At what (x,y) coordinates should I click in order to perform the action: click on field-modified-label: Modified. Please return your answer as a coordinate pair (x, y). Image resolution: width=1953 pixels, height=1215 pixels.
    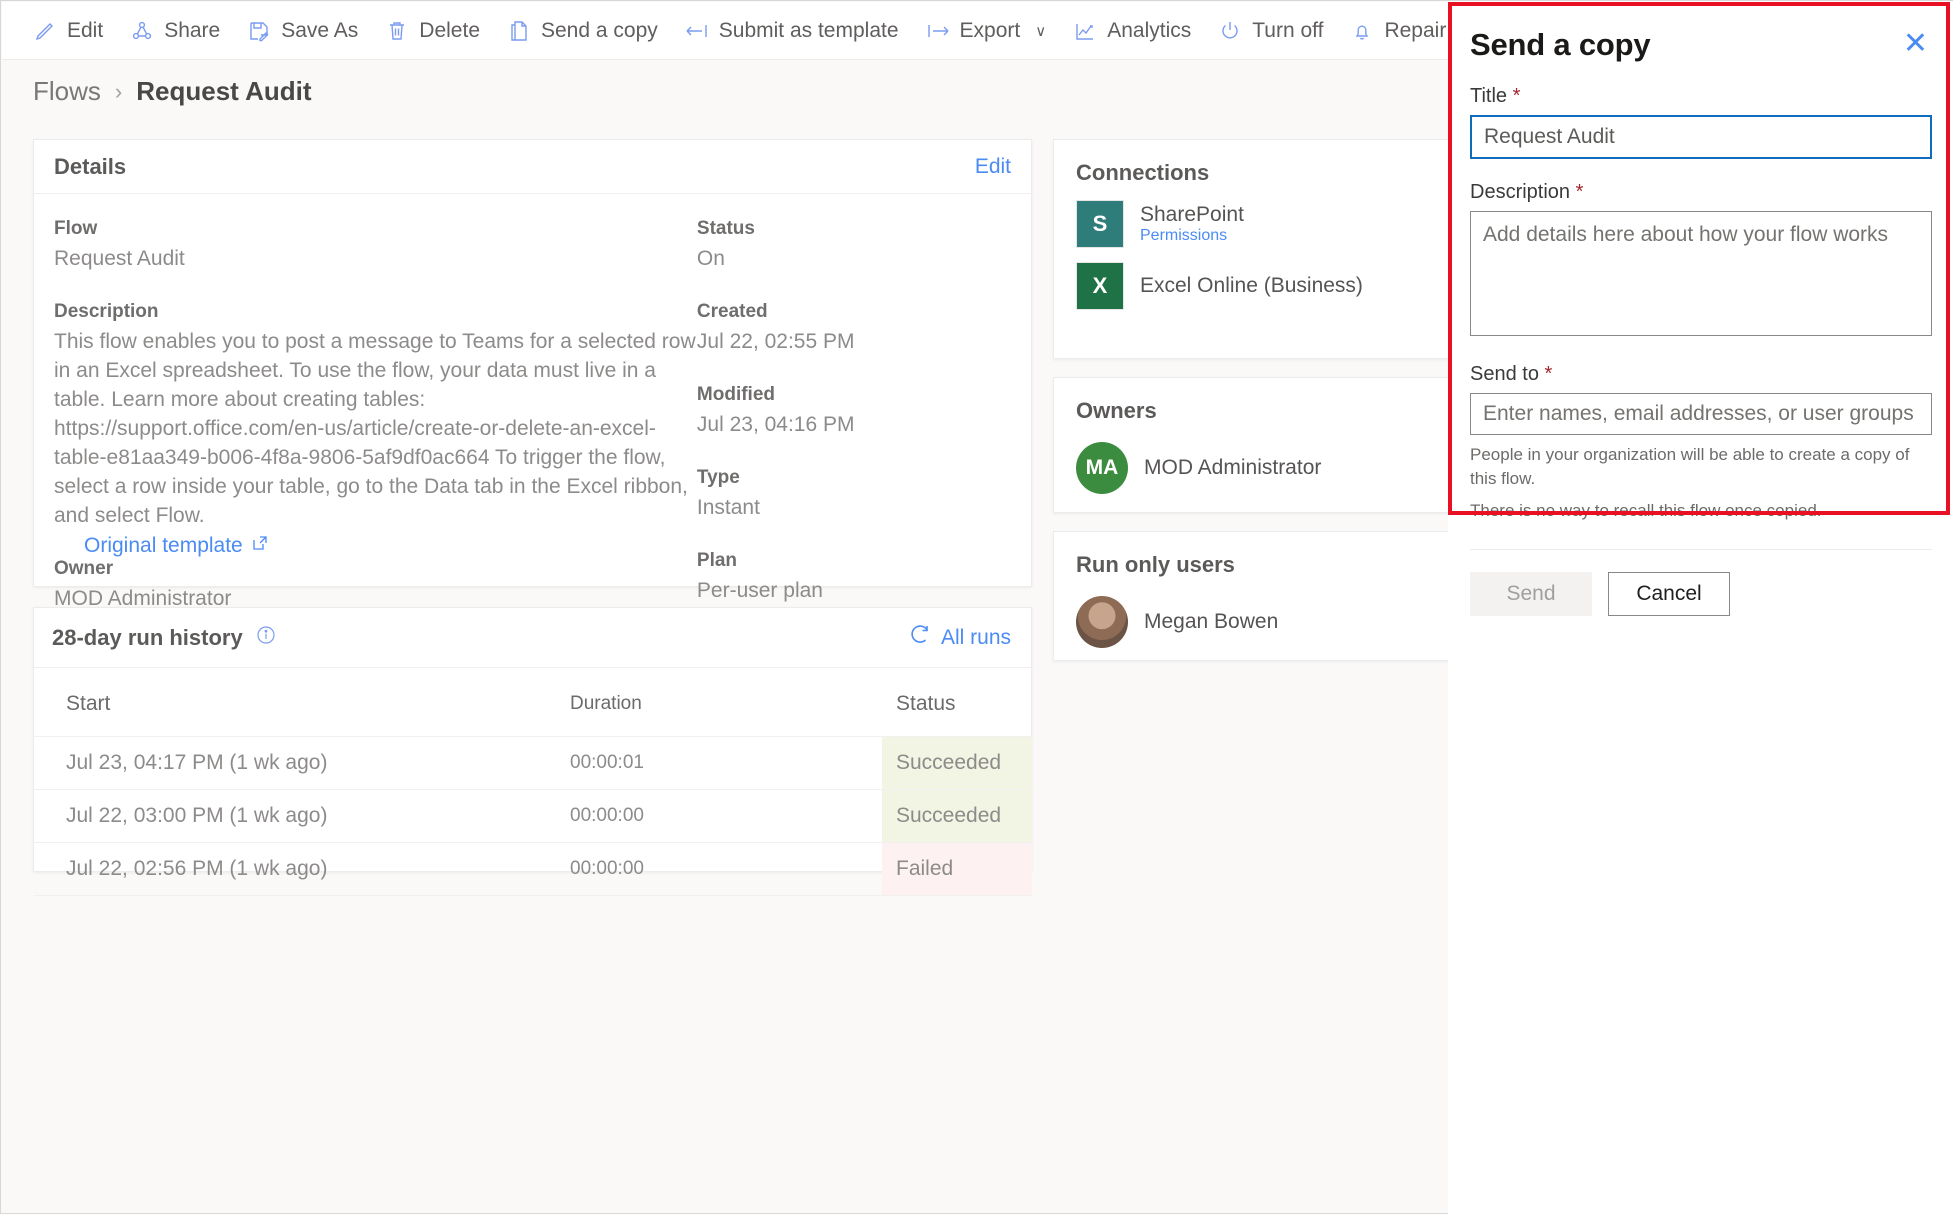
    Looking at the image, I should click on (736, 394).